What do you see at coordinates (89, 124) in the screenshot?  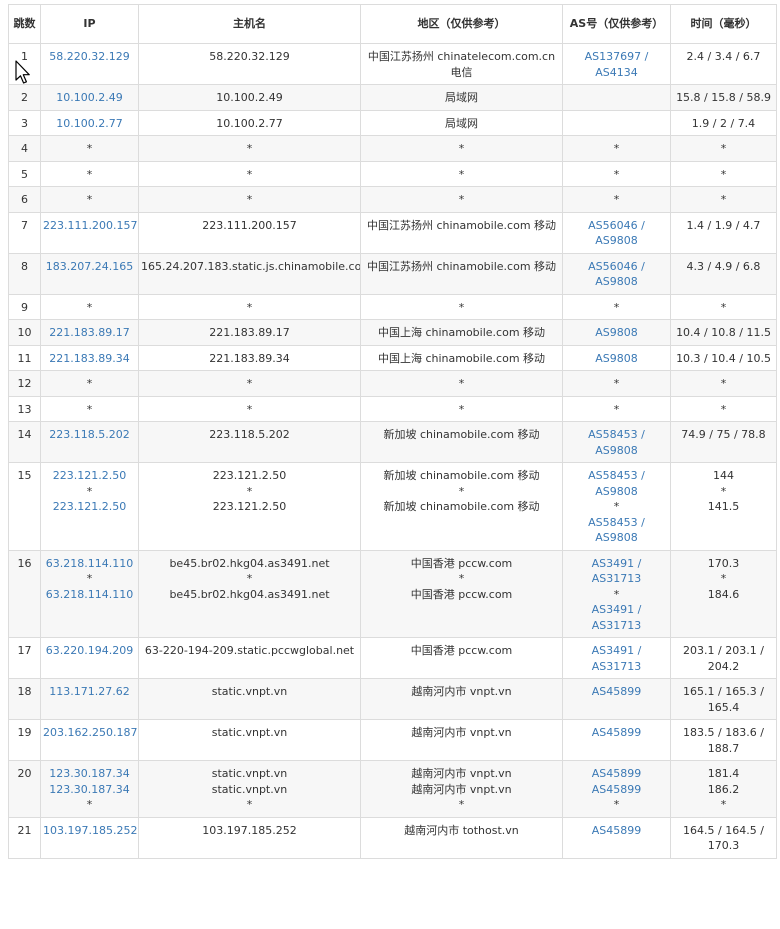 I see `ip-link: 10.100.2.77` at bounding box center [89, 124].